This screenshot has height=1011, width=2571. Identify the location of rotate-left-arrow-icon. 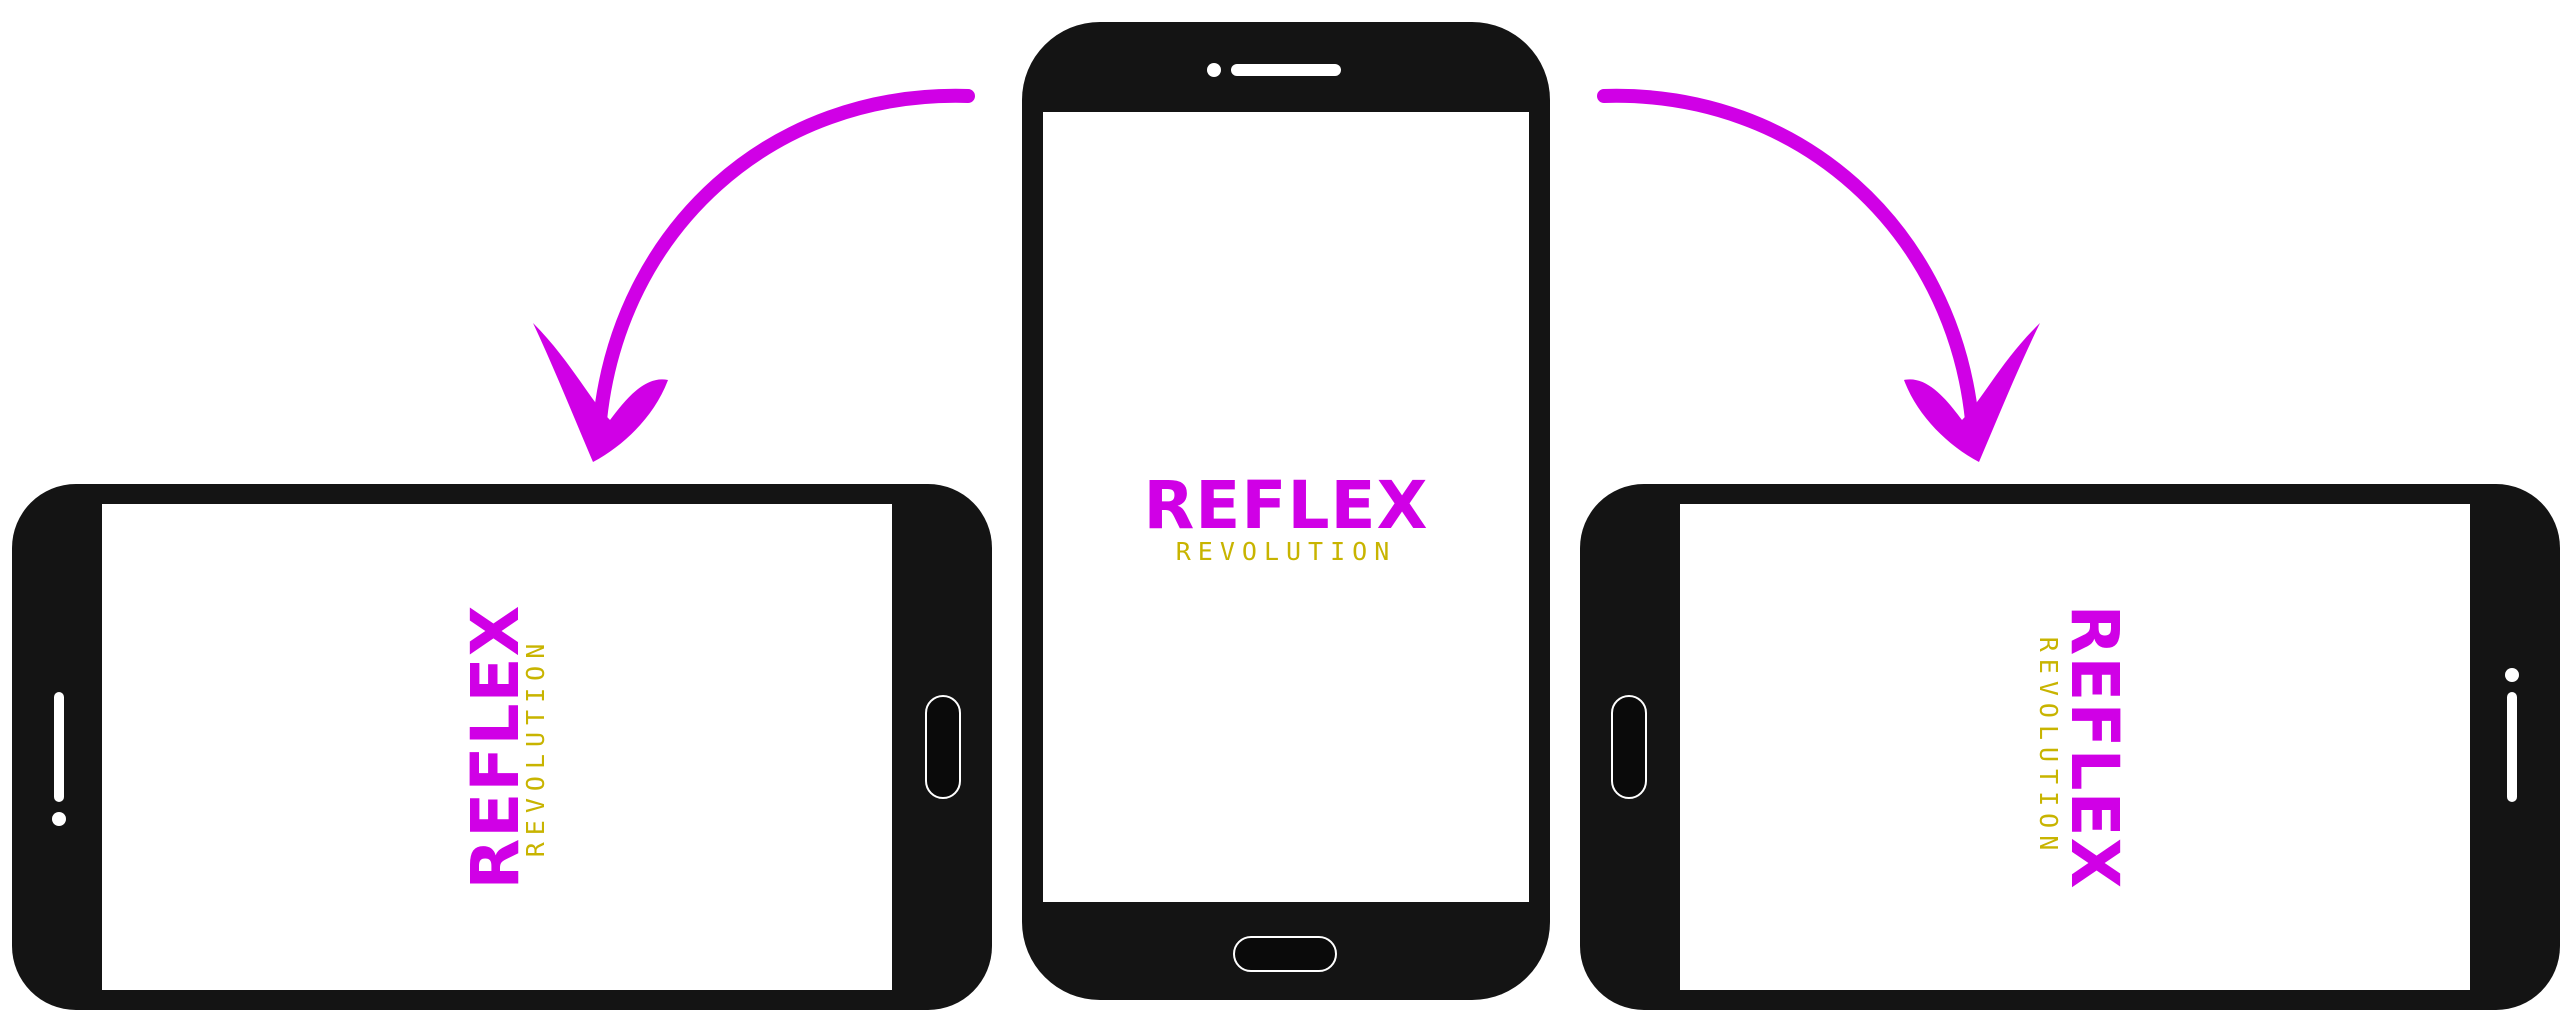
(754, 275).